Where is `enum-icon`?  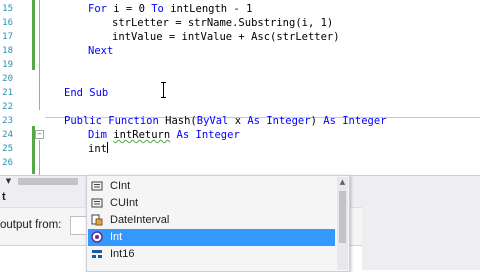
enum-icon is located at coordinates (97, 220).